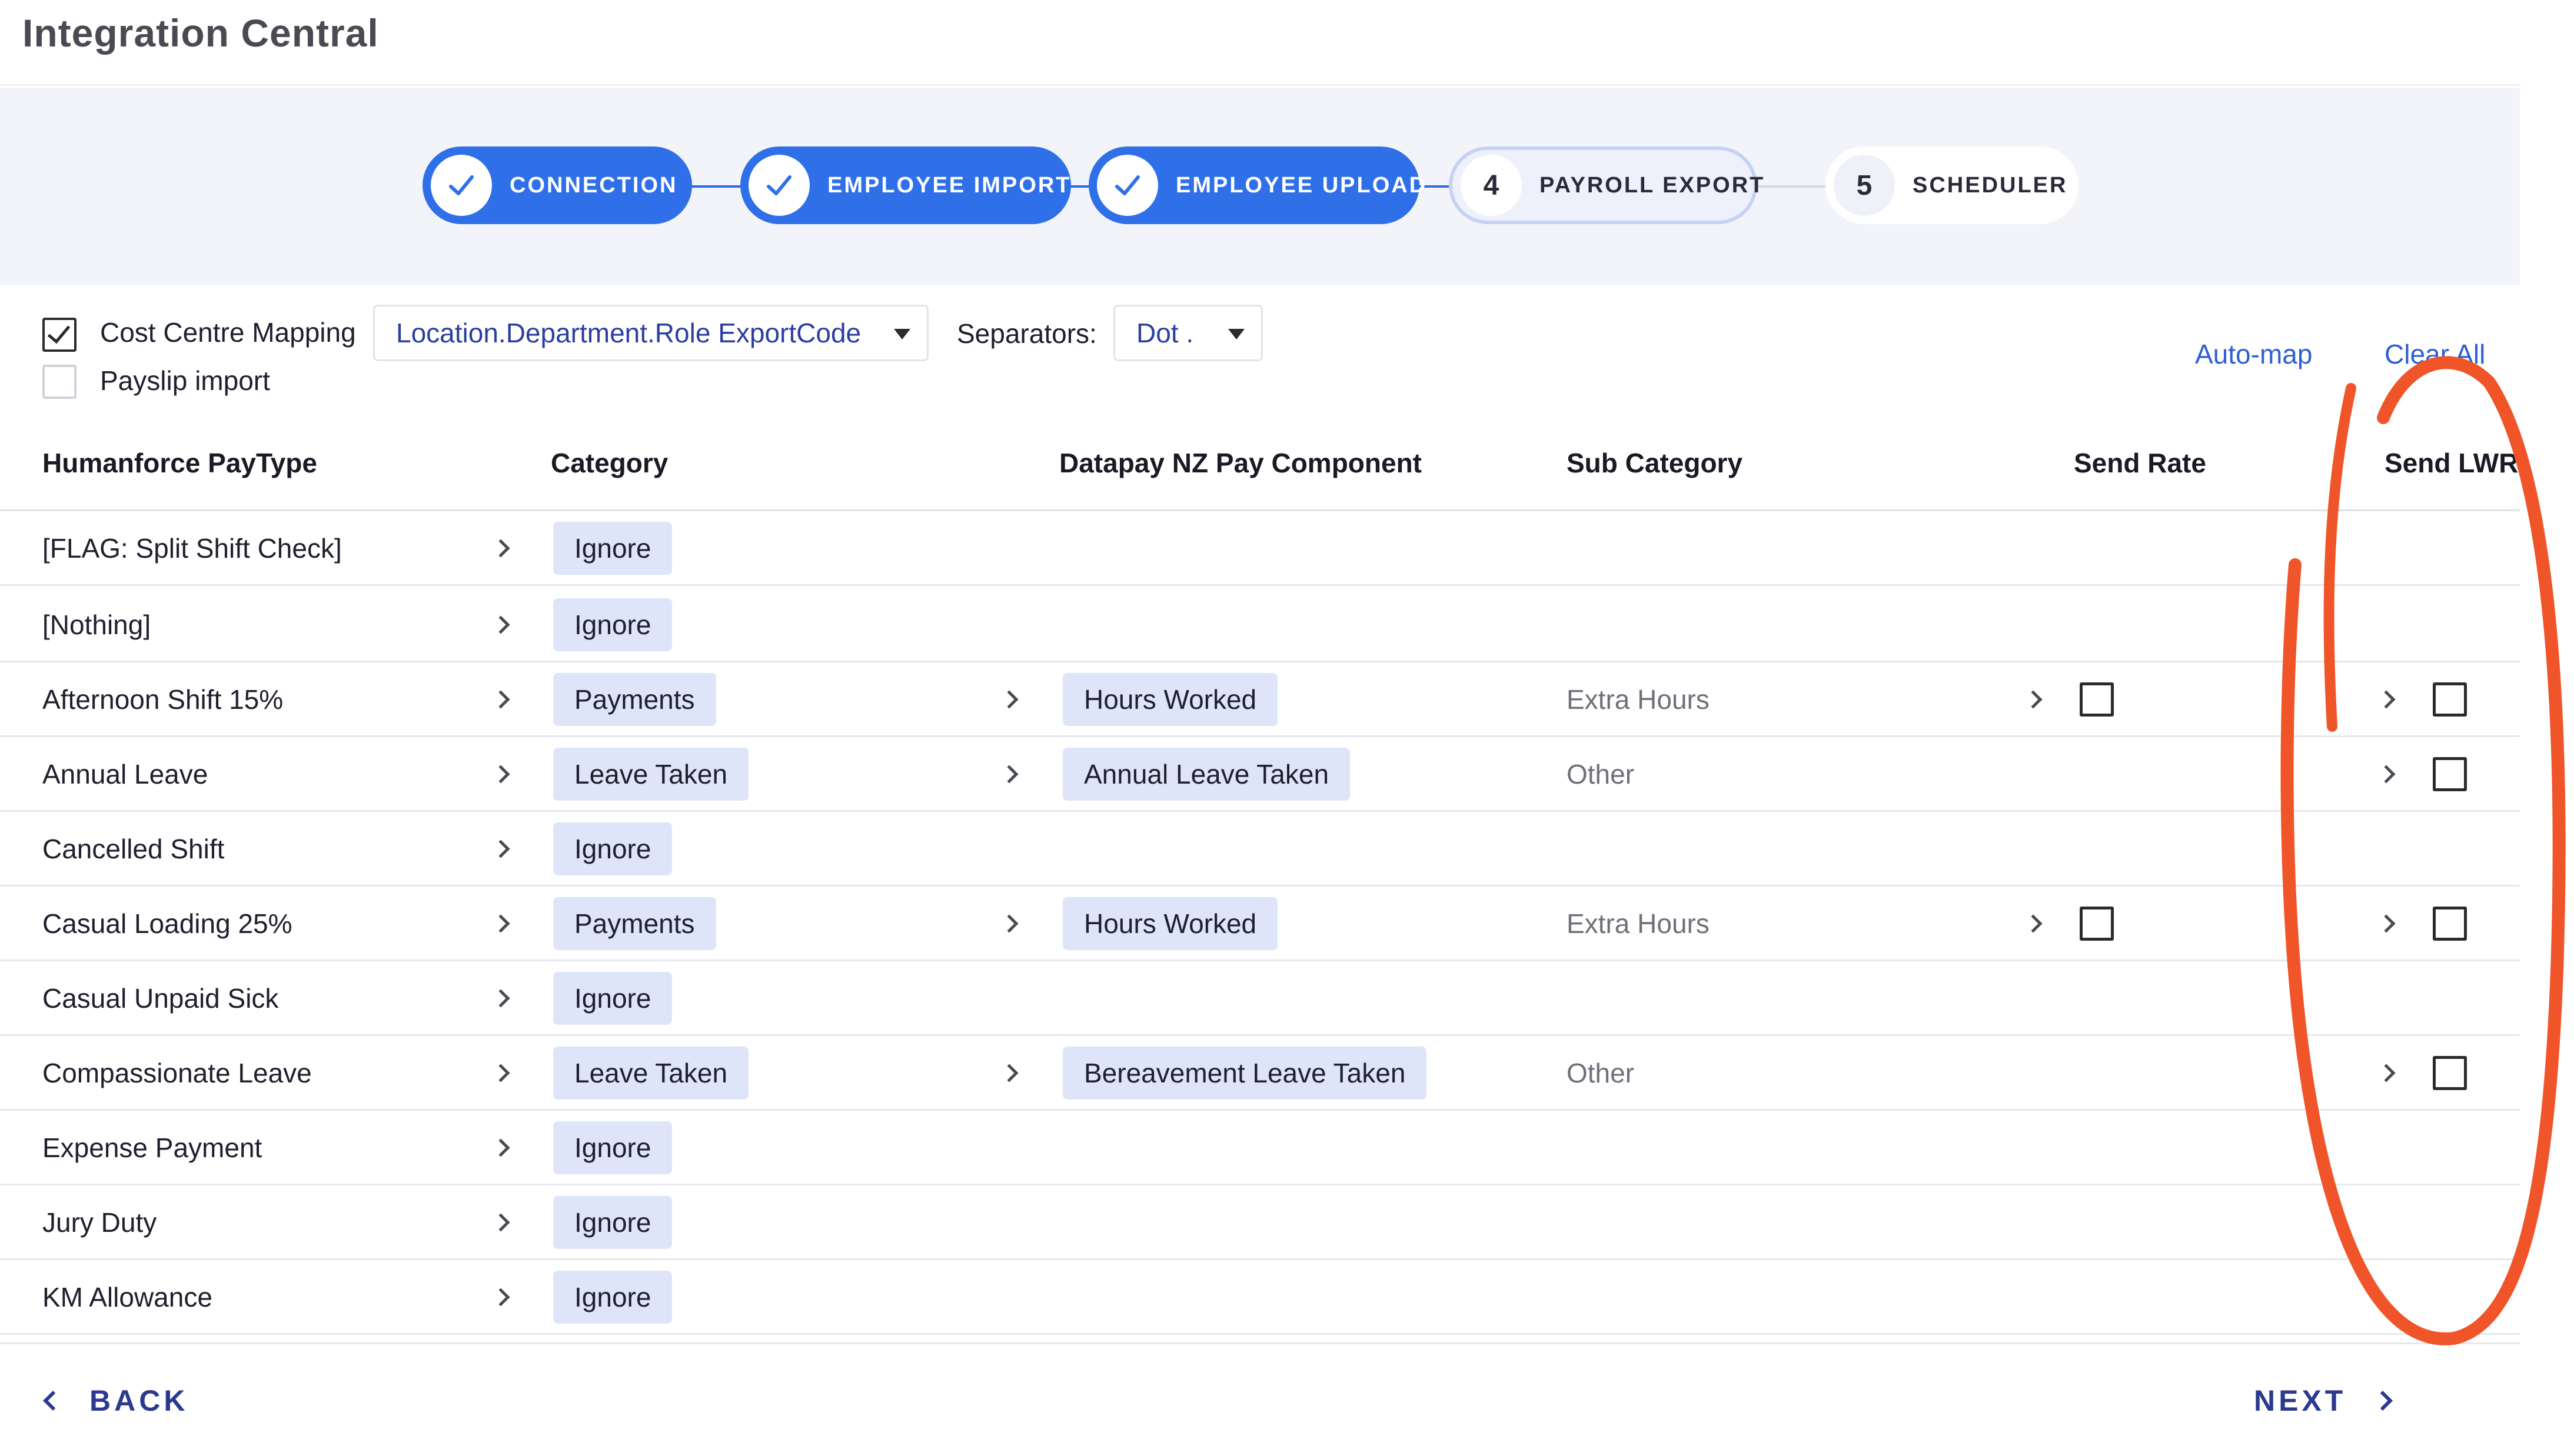  Describe the element at coordinates (1260, 625) in the screenshot. I see `table-row: [Nothing] Ignore` at that location.